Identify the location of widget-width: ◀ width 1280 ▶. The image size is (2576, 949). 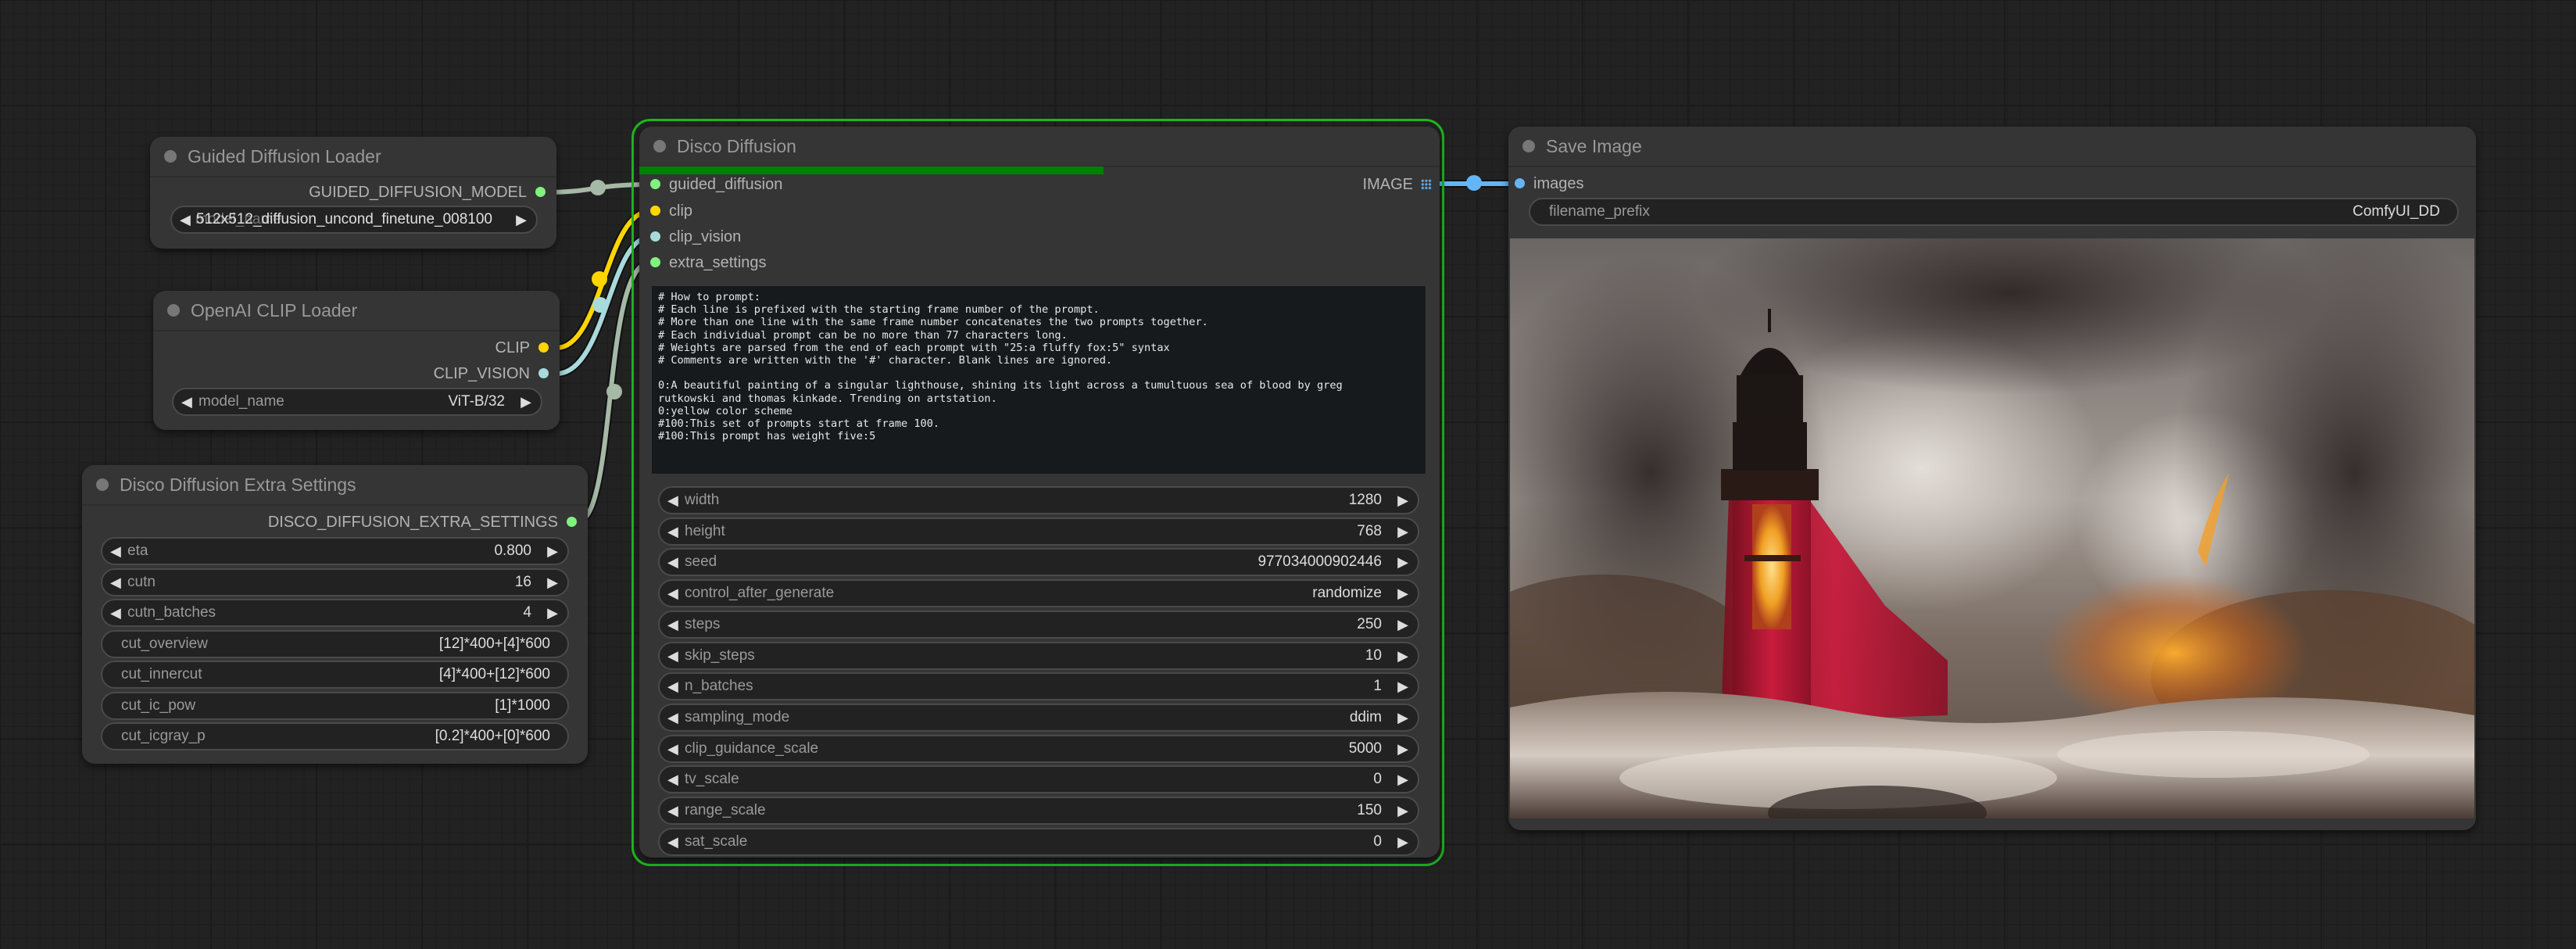
(1038, 500).